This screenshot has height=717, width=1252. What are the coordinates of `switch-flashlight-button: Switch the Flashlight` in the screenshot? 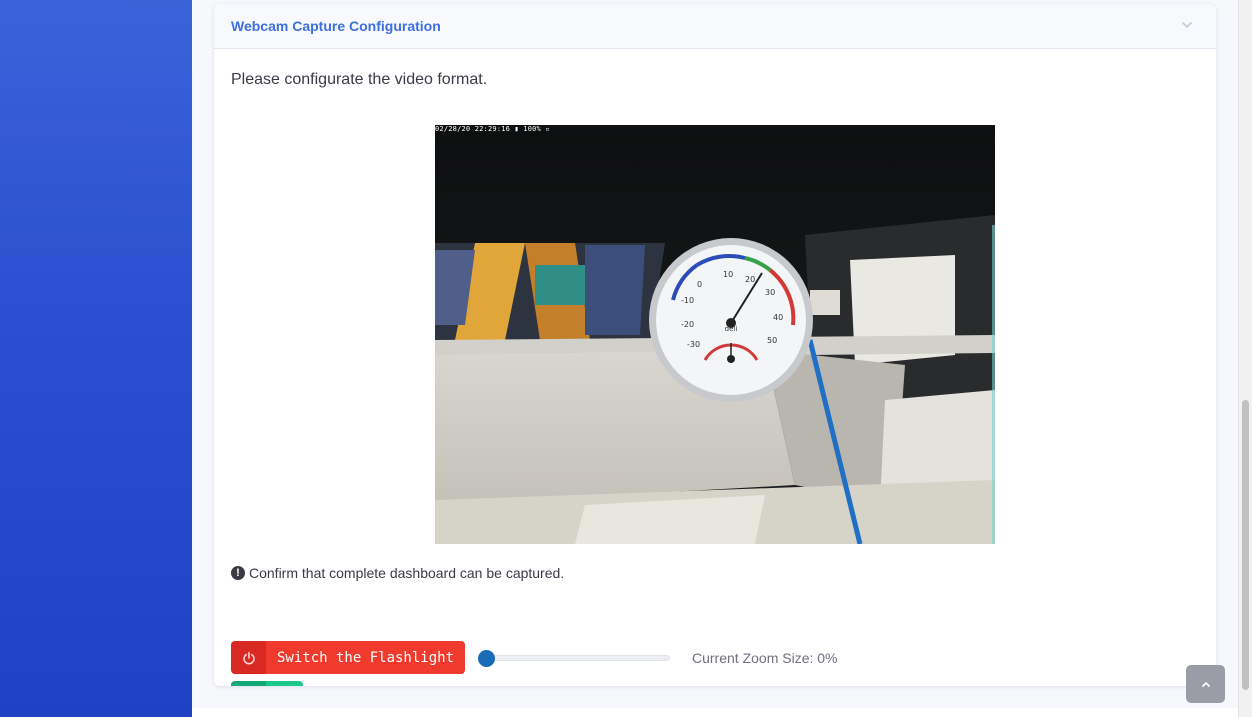 It's located at (348, 657).